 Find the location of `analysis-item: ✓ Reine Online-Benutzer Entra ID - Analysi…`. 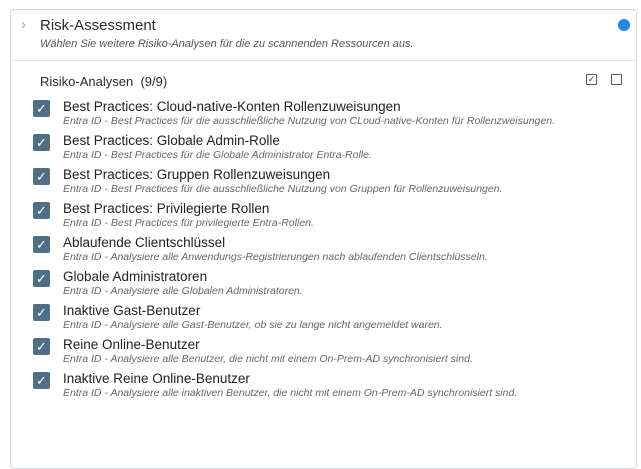

analysis-item: ✓ Reine Online-Benutzer Entra ID - Analysi… is located at coordinates (328, 351).